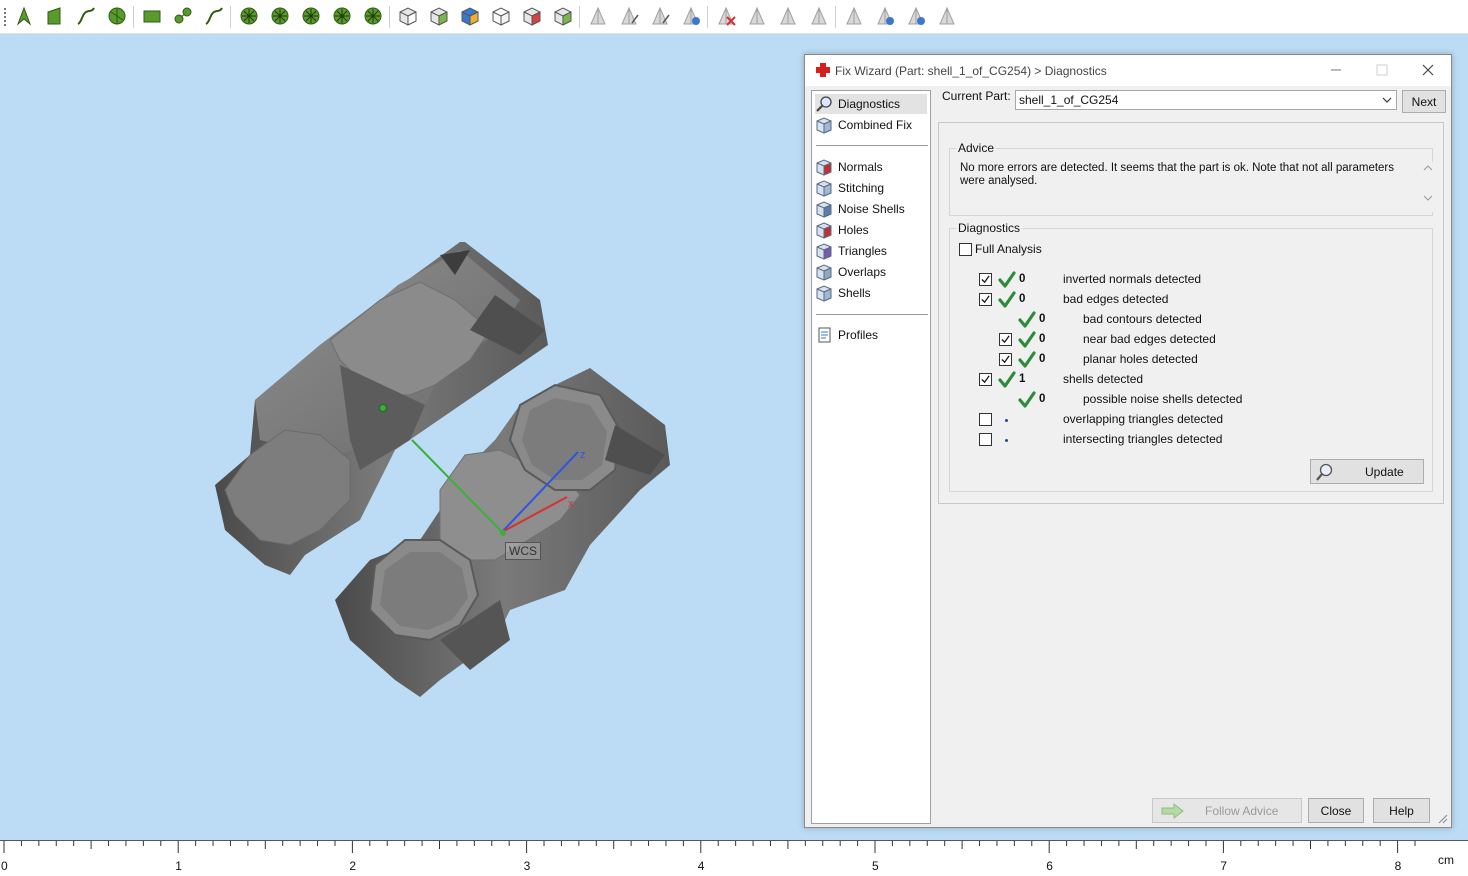  I want to click on update-label: Update, so click(1384, 471).